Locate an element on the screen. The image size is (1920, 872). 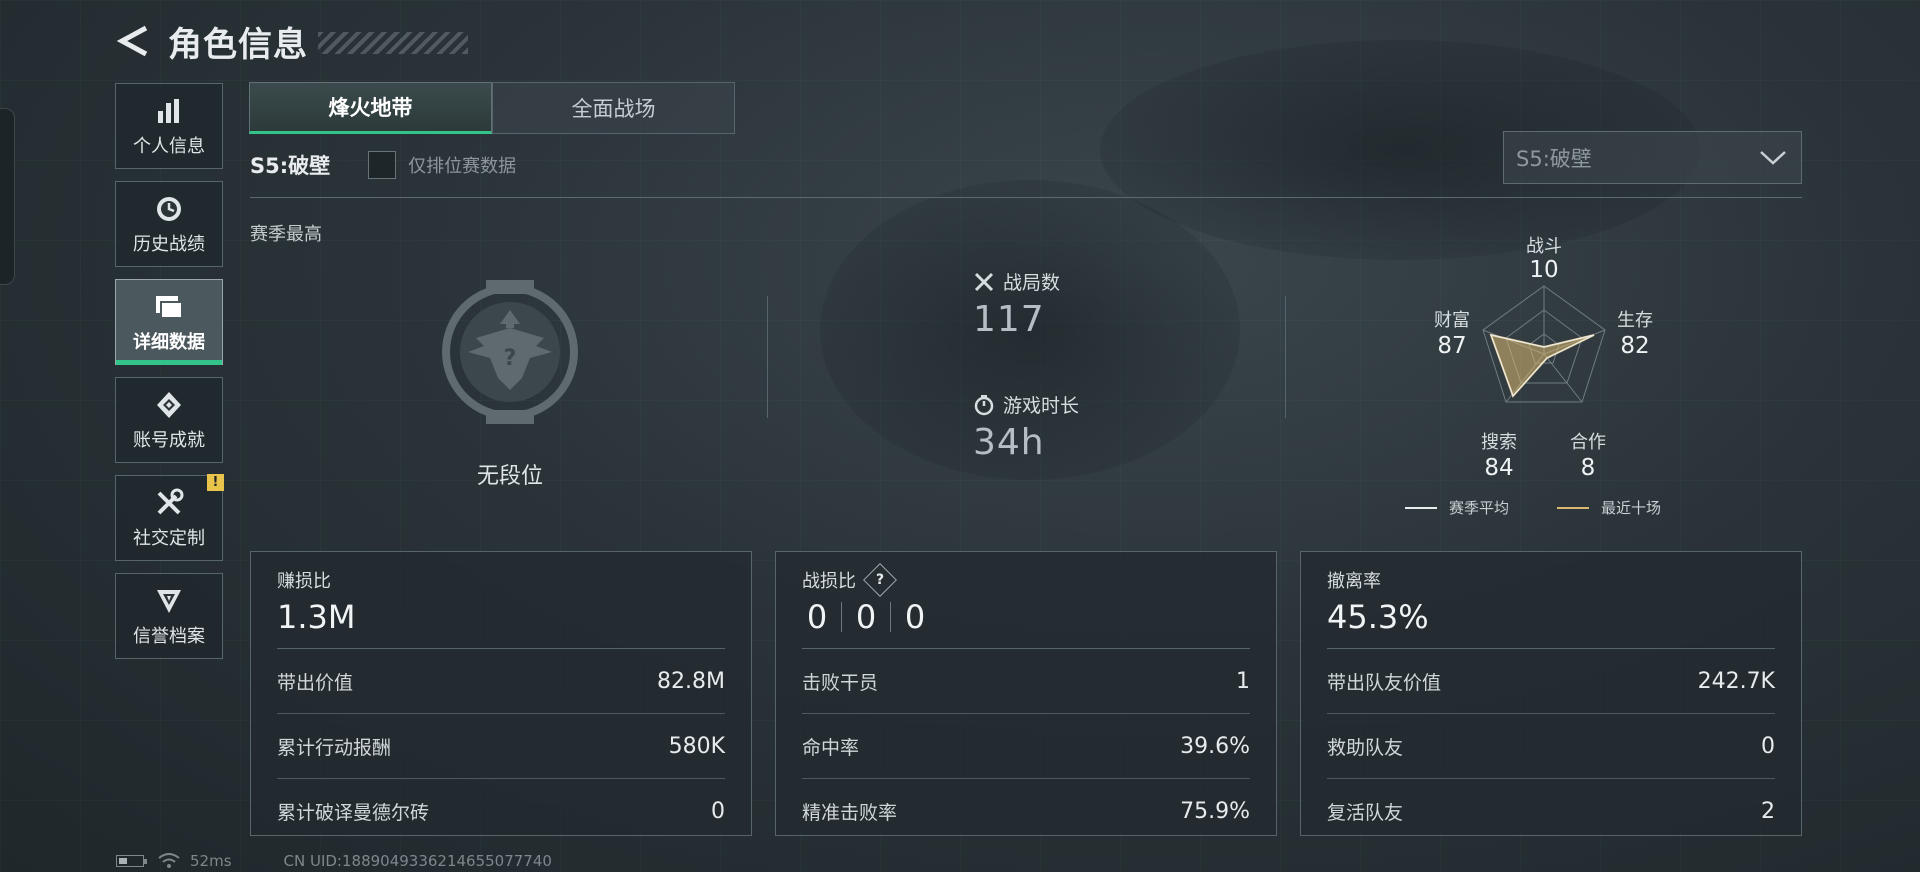
rank-name: 无段位 is located at coordinates (509, 476).